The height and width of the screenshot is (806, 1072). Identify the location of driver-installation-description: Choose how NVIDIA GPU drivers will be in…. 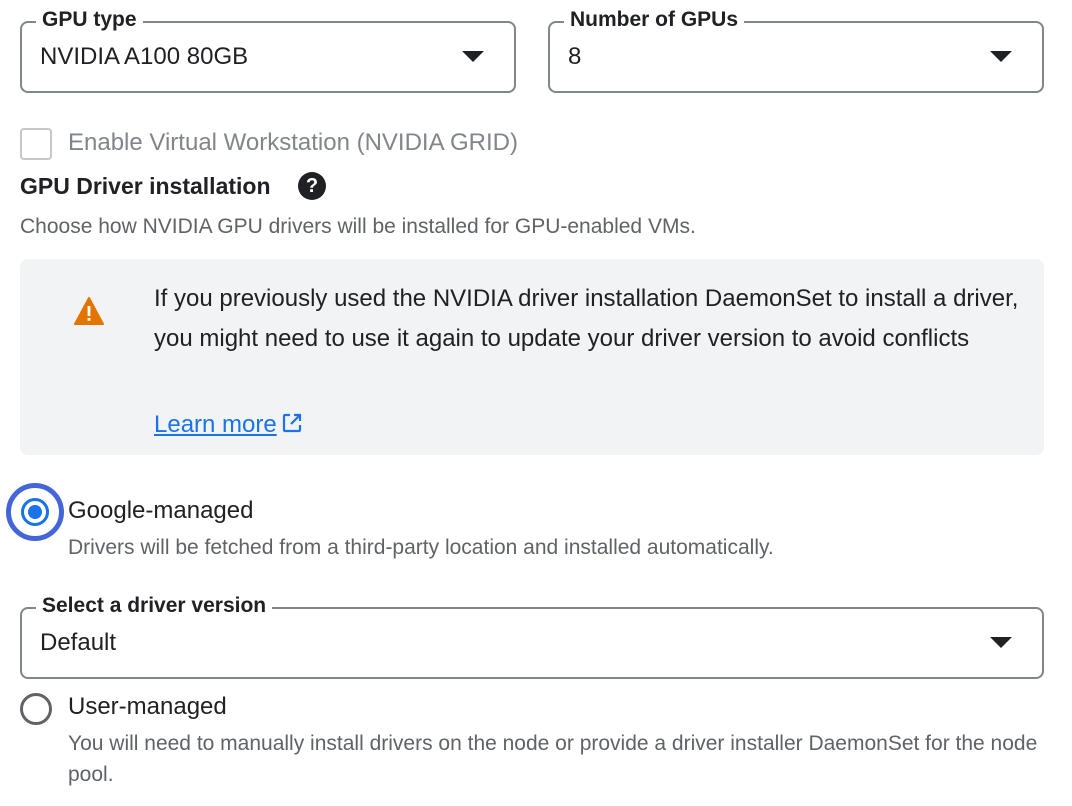
(358, 226).